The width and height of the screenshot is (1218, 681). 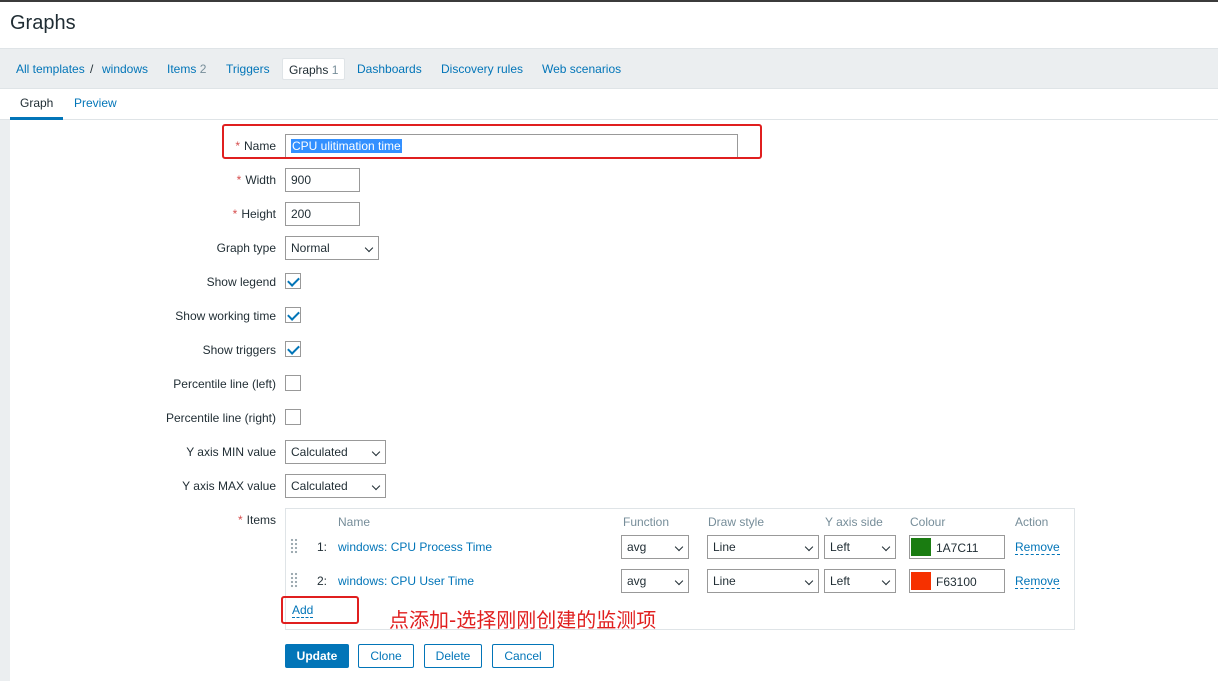 I want to click on clone-button: Clone, so click(x=386, y=656).